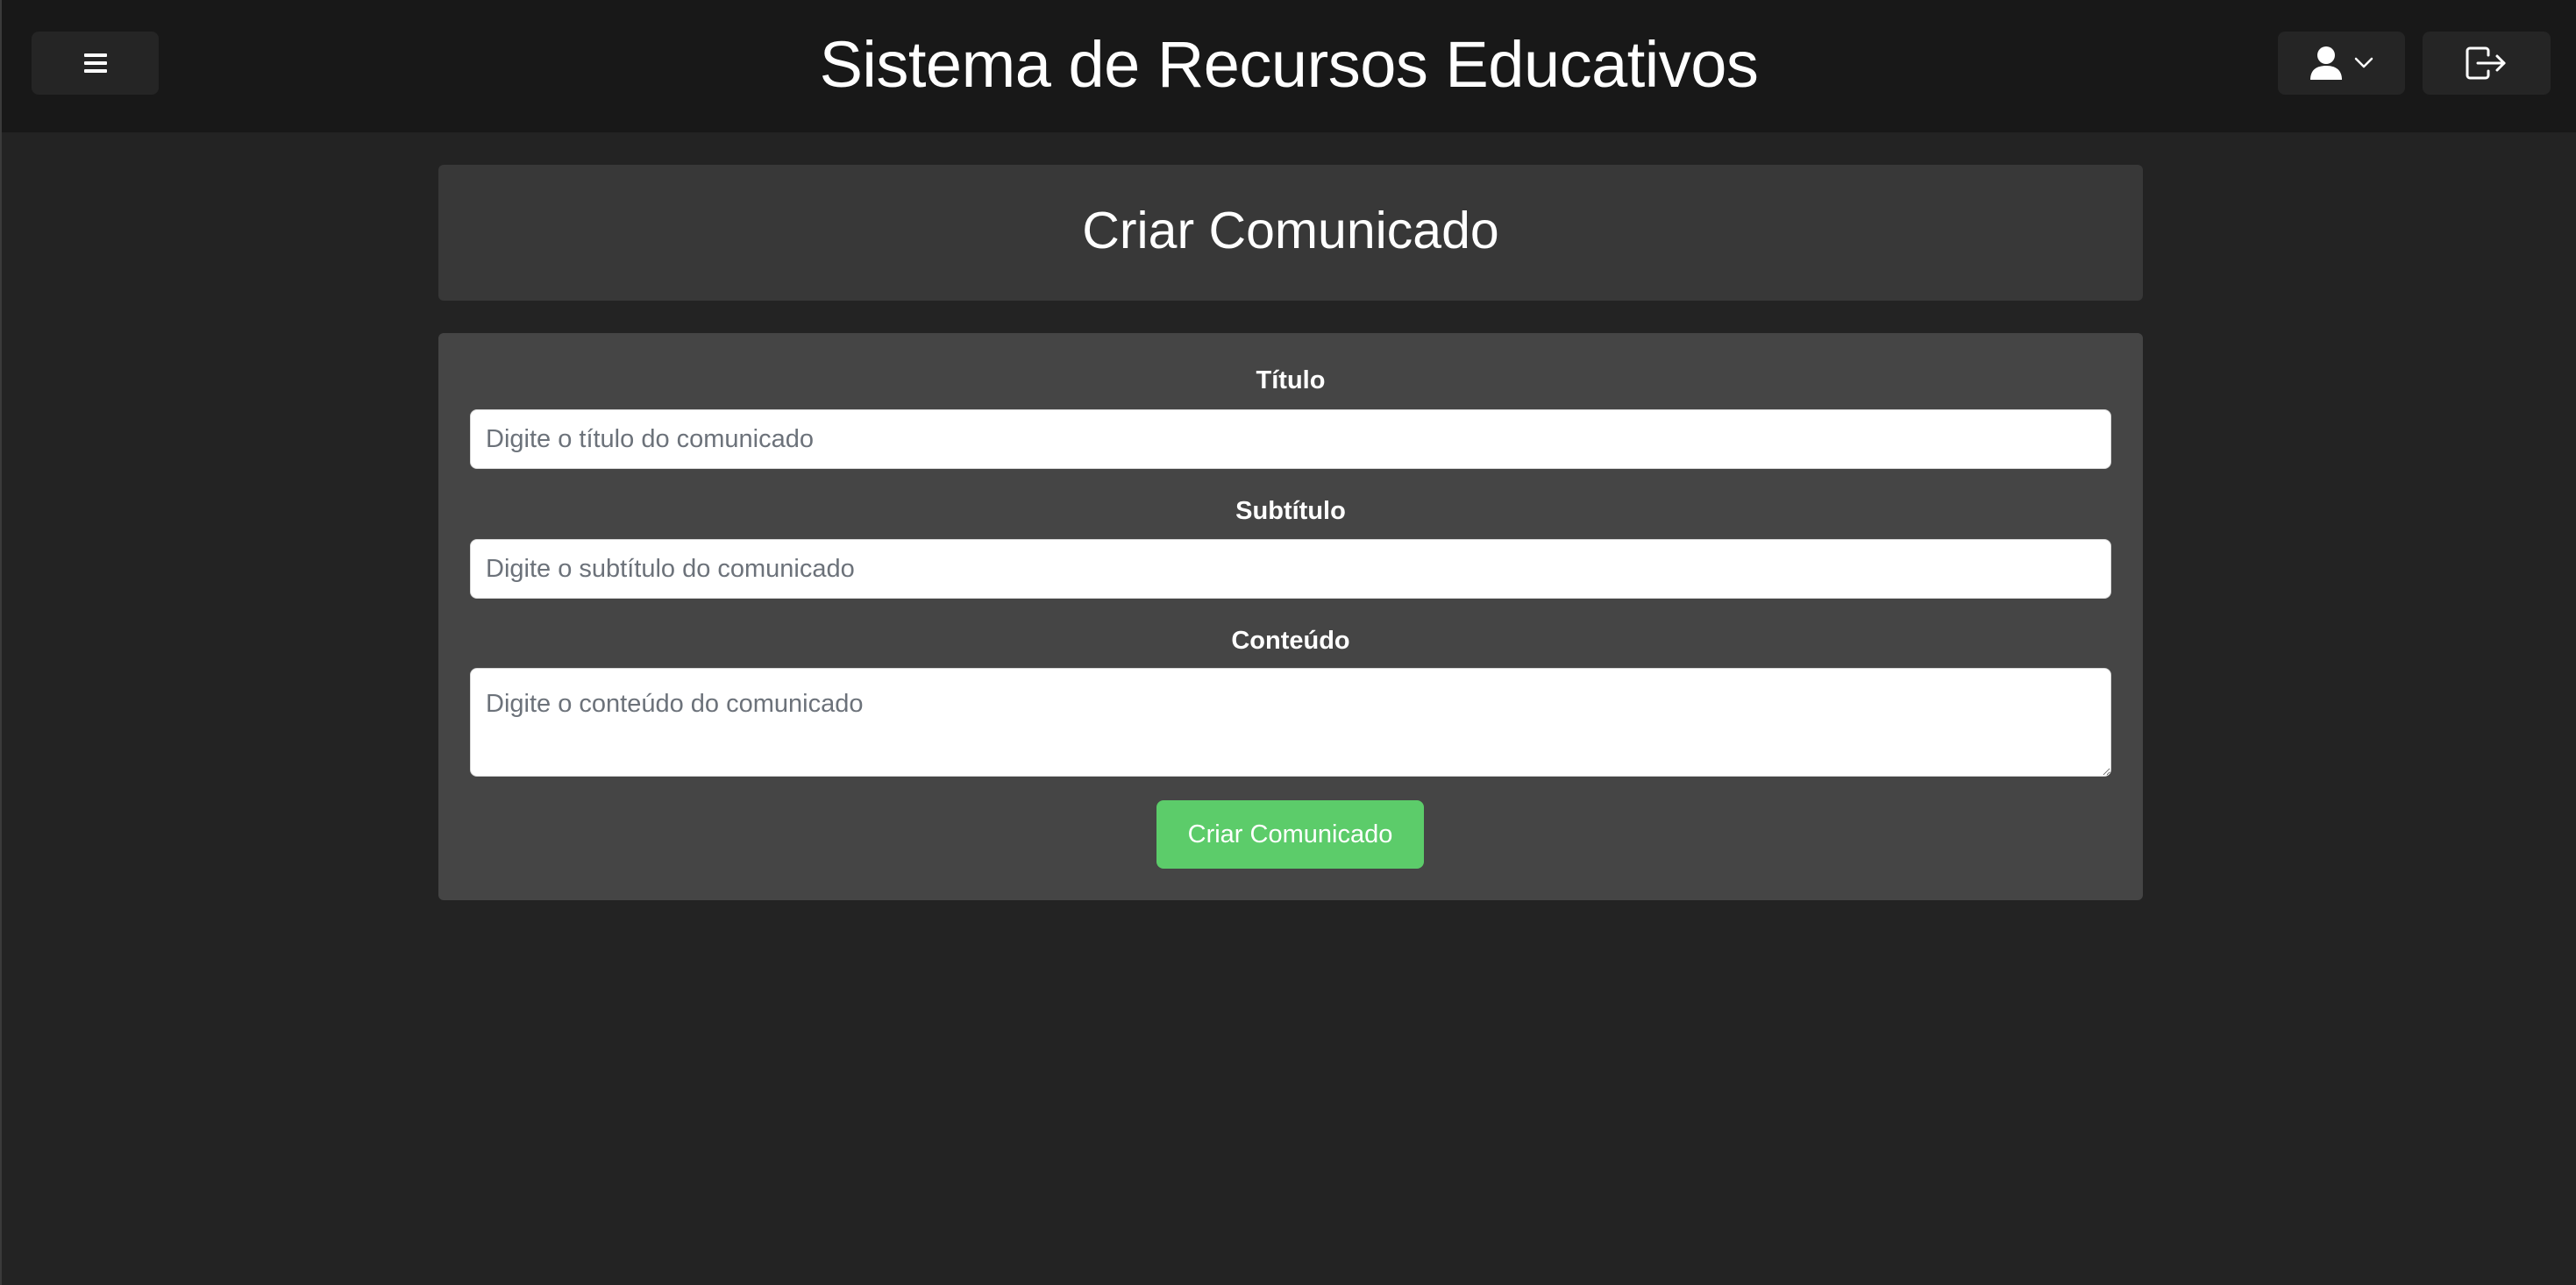 The height and width of the screenshot is (1285, 2576). Describe the element at coordinates (1290, 834) in the screenshot. I see `create-announcement-button: Criar Comunicado` at that location.